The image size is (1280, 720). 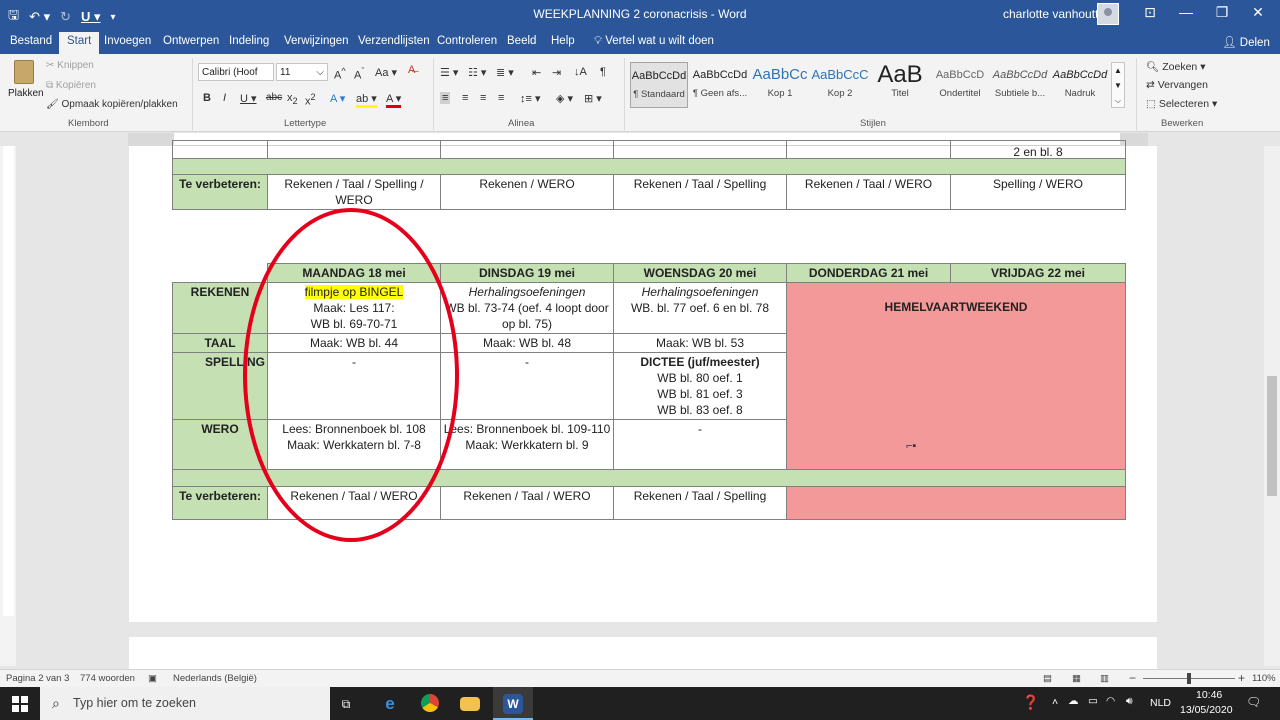 What do you see at coordinates (430, 703) in the screenshot?
I see `chrome-icon` at bounding box center [430, 703].